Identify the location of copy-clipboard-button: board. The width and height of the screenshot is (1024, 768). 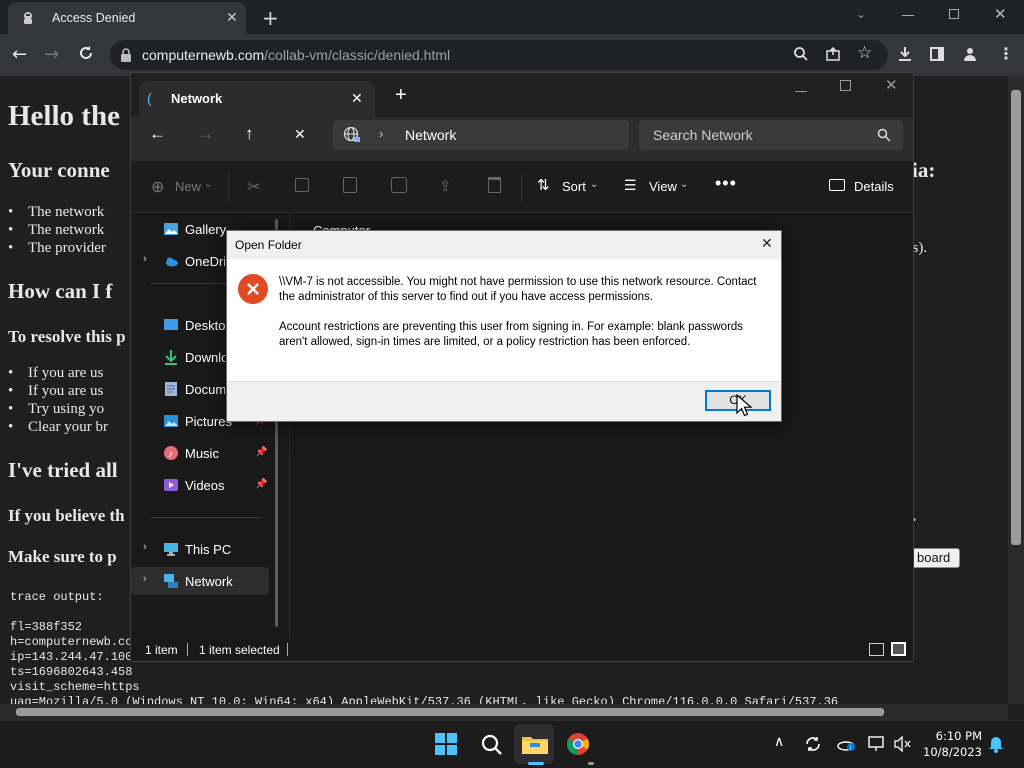
(935, 558).